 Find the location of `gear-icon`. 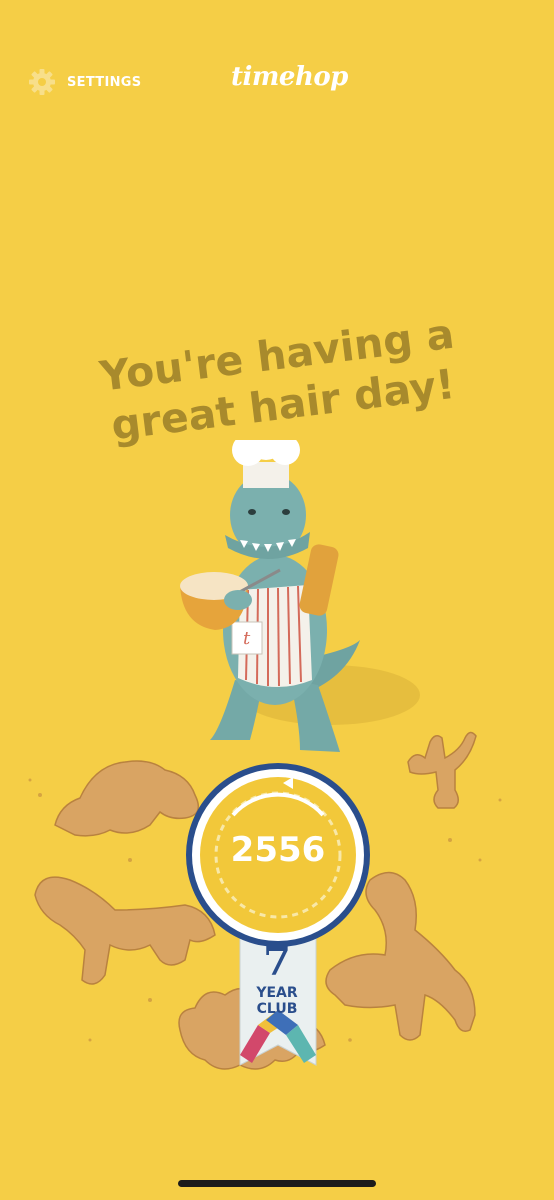

gear-icon is located at coordinates (42, 82).